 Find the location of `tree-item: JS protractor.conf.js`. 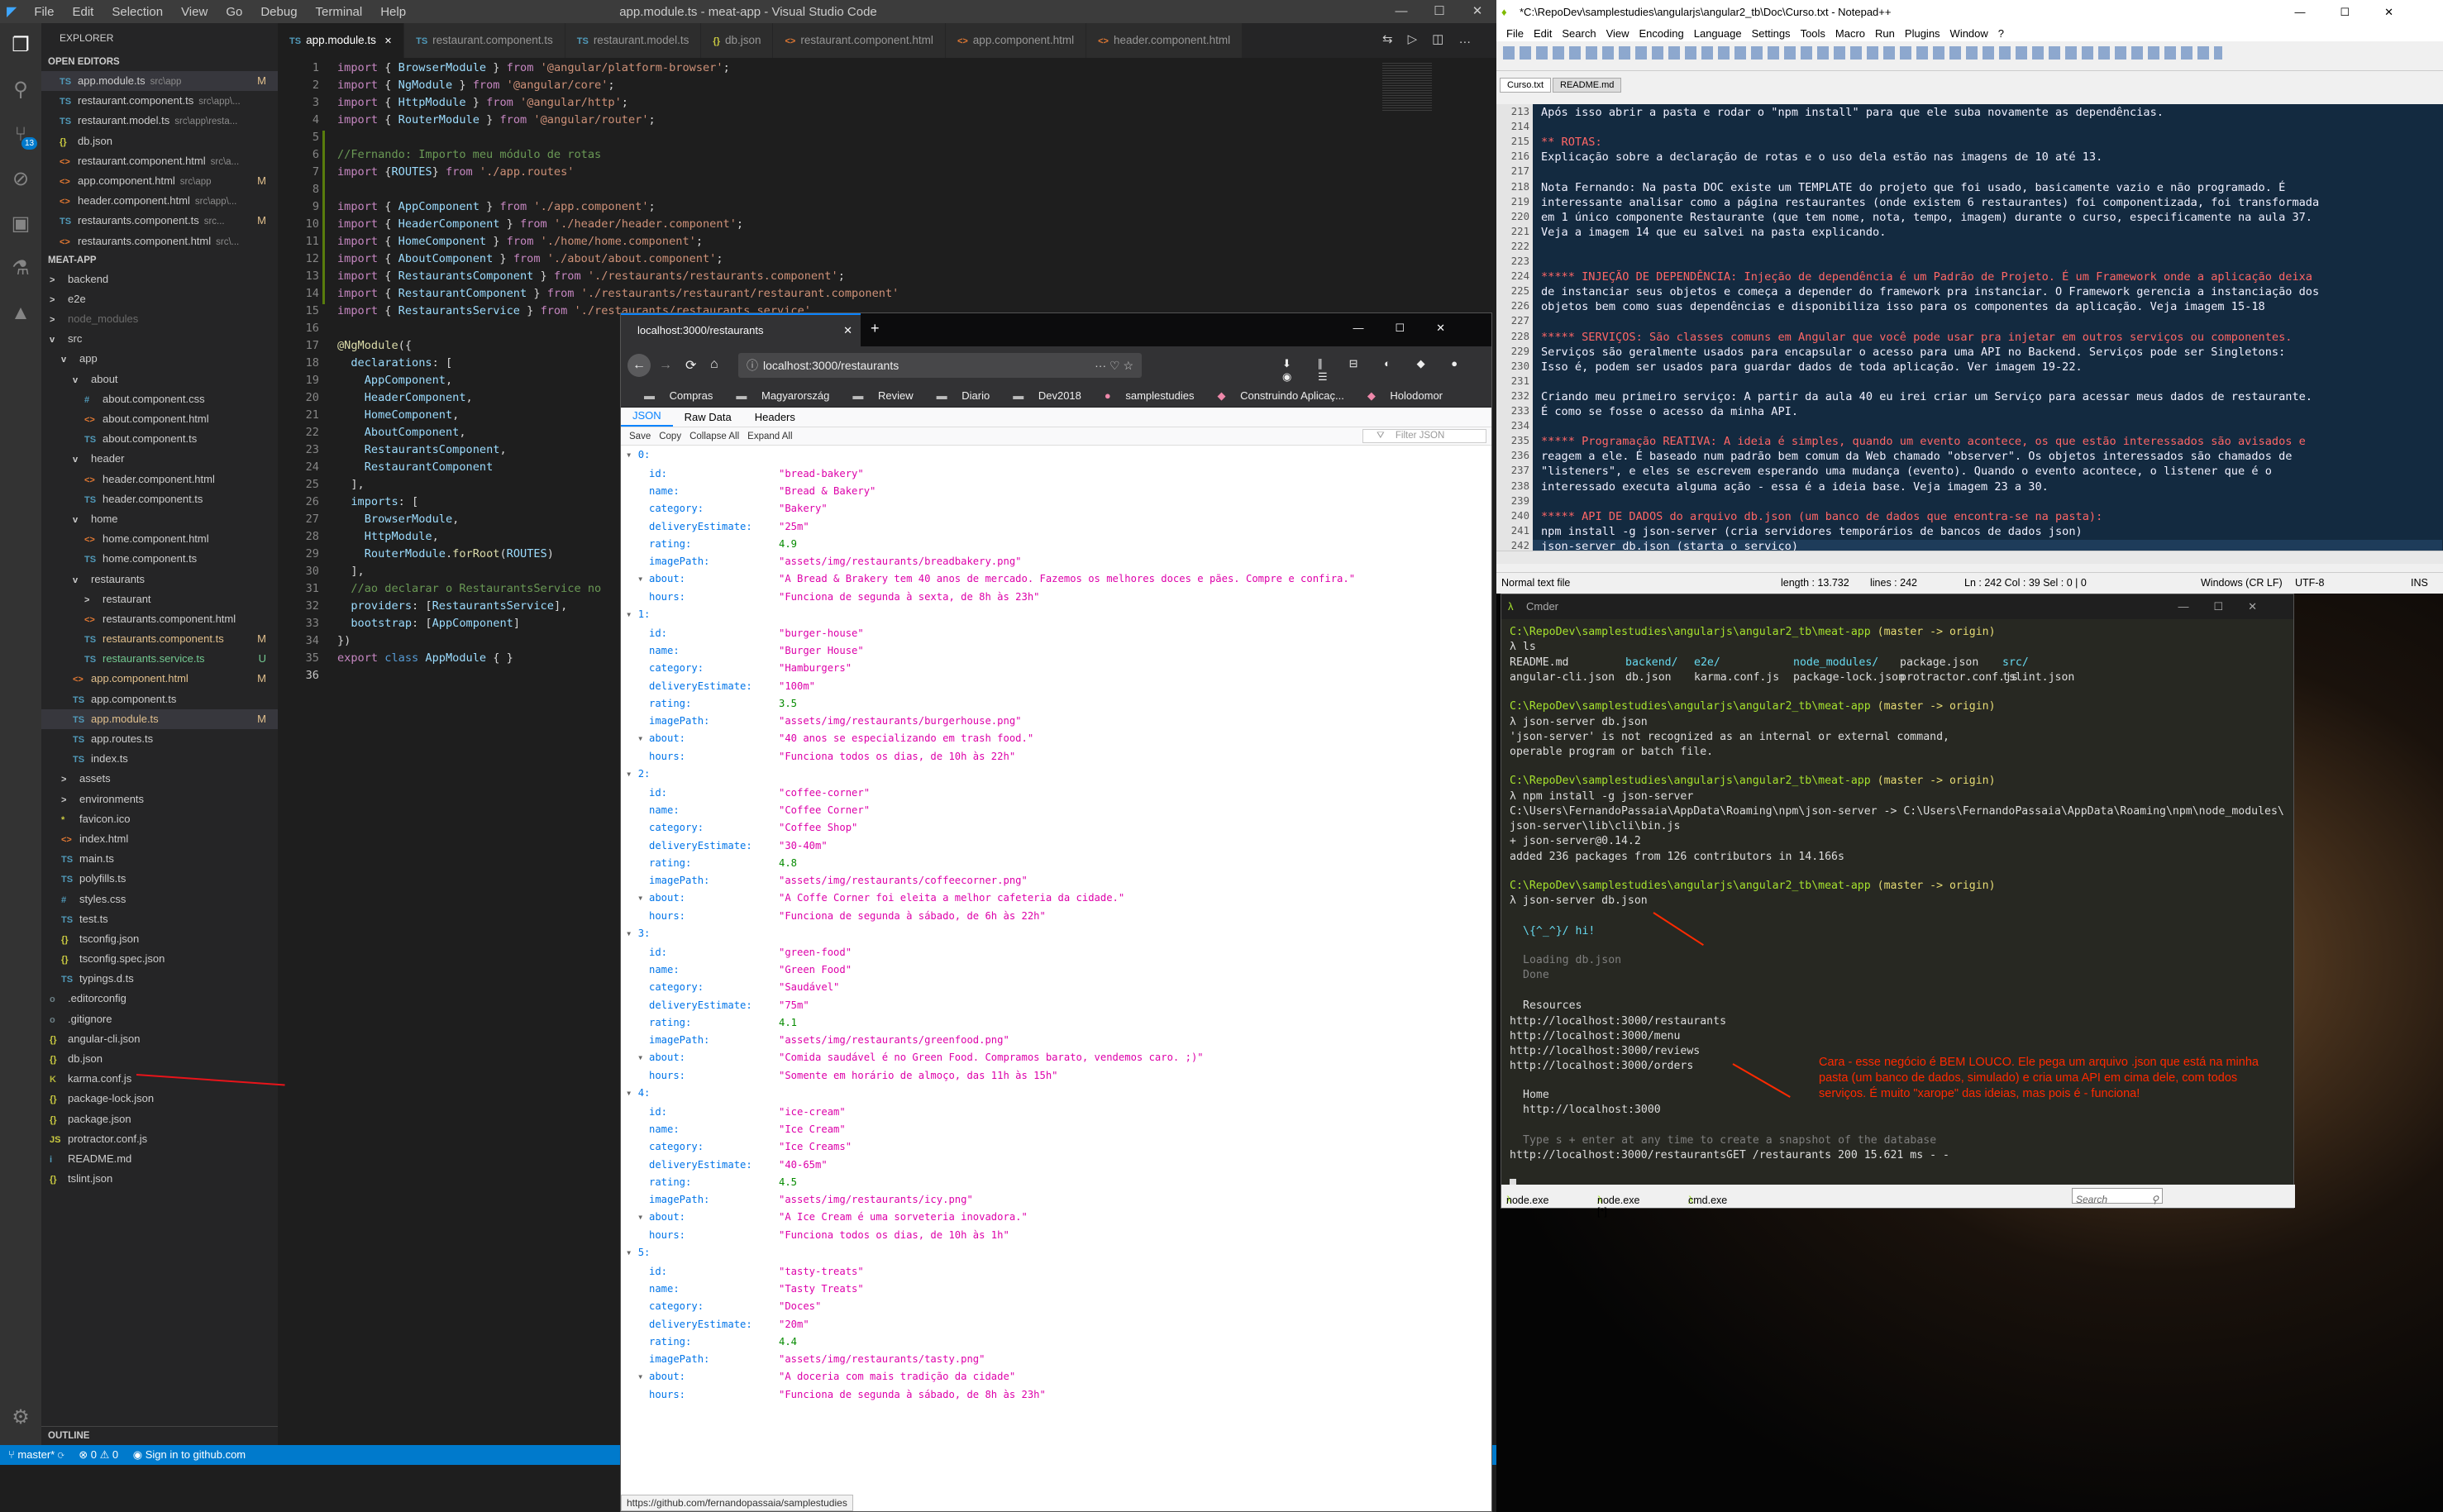

tree-item: JS protractor.conf.js is located at coordinates (159, 1139).